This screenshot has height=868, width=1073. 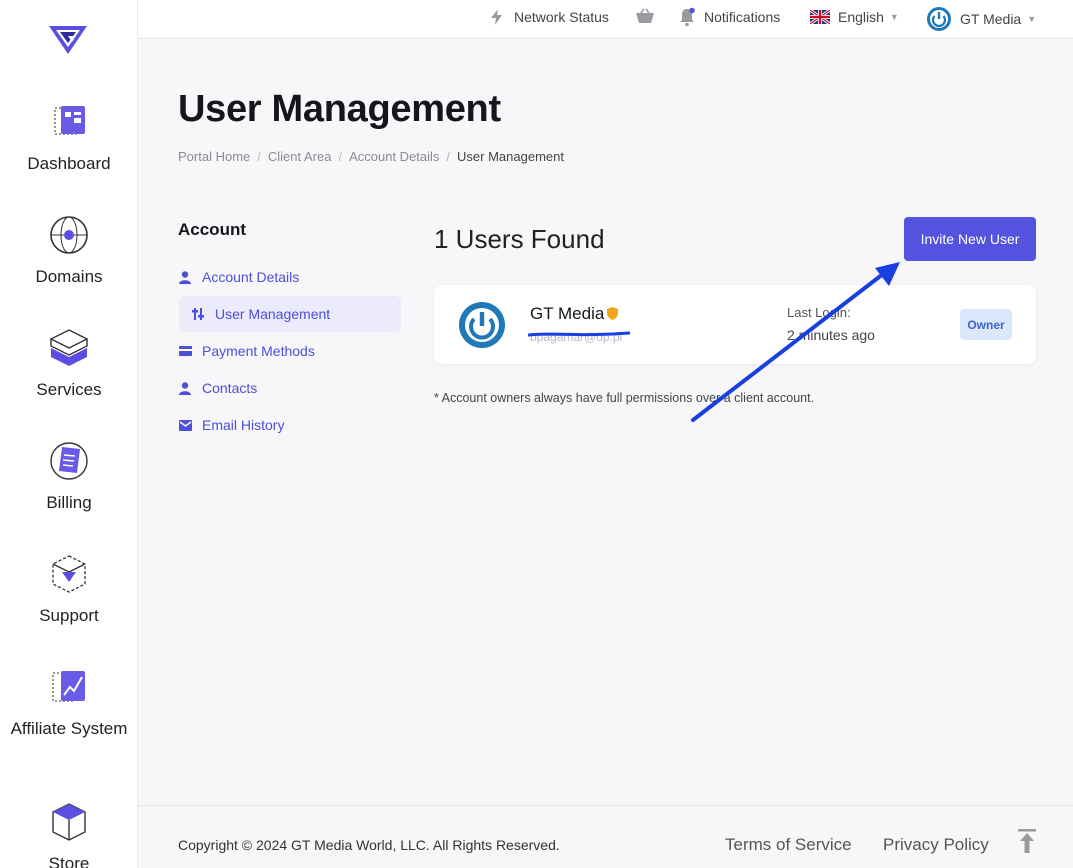 I want to click on users-found-count: 1 Users Found, so click(x=519, y=239).